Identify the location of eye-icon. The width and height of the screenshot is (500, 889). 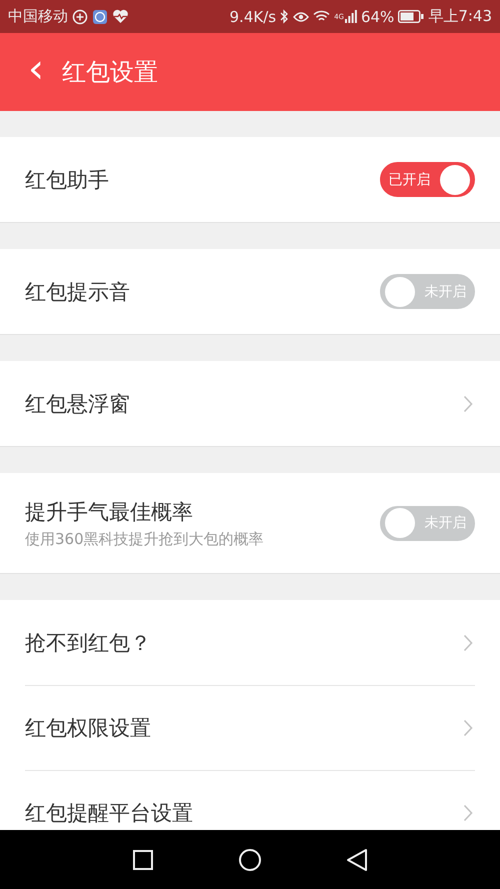
(301, 16).